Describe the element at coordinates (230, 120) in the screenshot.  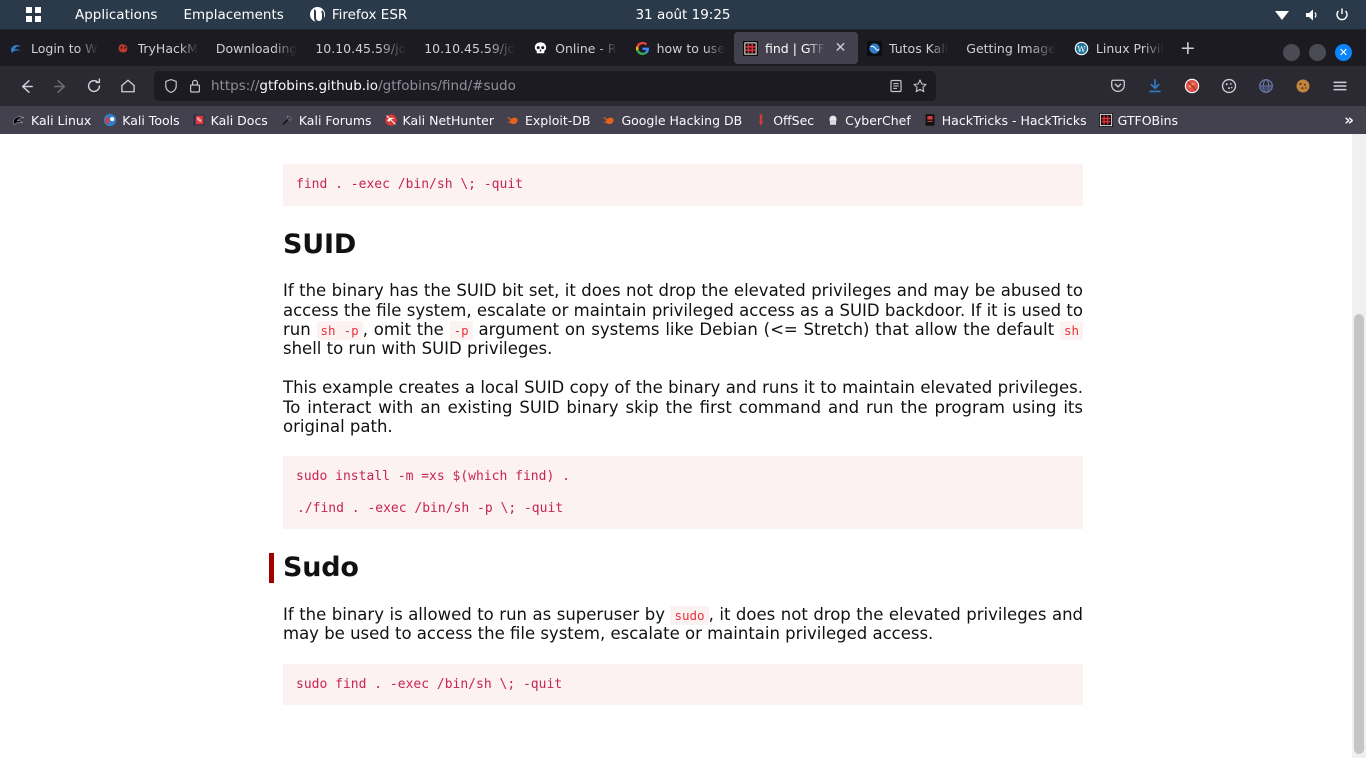
I see `bookmark-kali-docs: ✎ Kali Docs` at that location.